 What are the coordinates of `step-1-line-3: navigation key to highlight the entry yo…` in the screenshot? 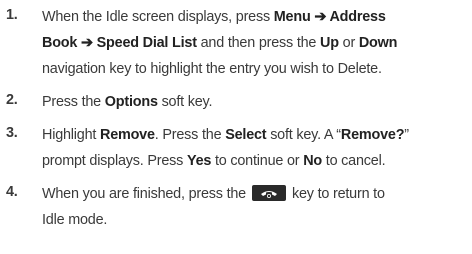 It's located at (212, 69).